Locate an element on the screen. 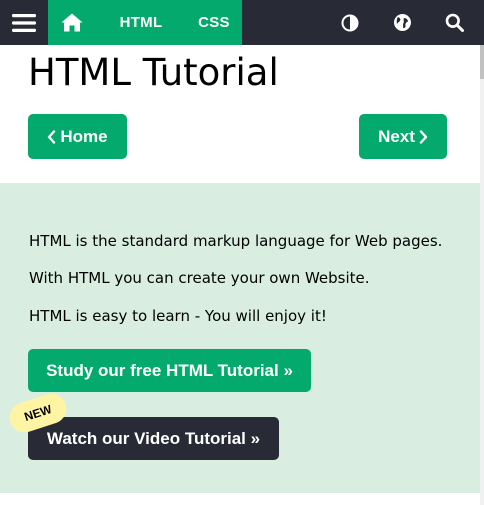 This screenshot has height=505, width=484. home-button is located at coordinates (72, 22).